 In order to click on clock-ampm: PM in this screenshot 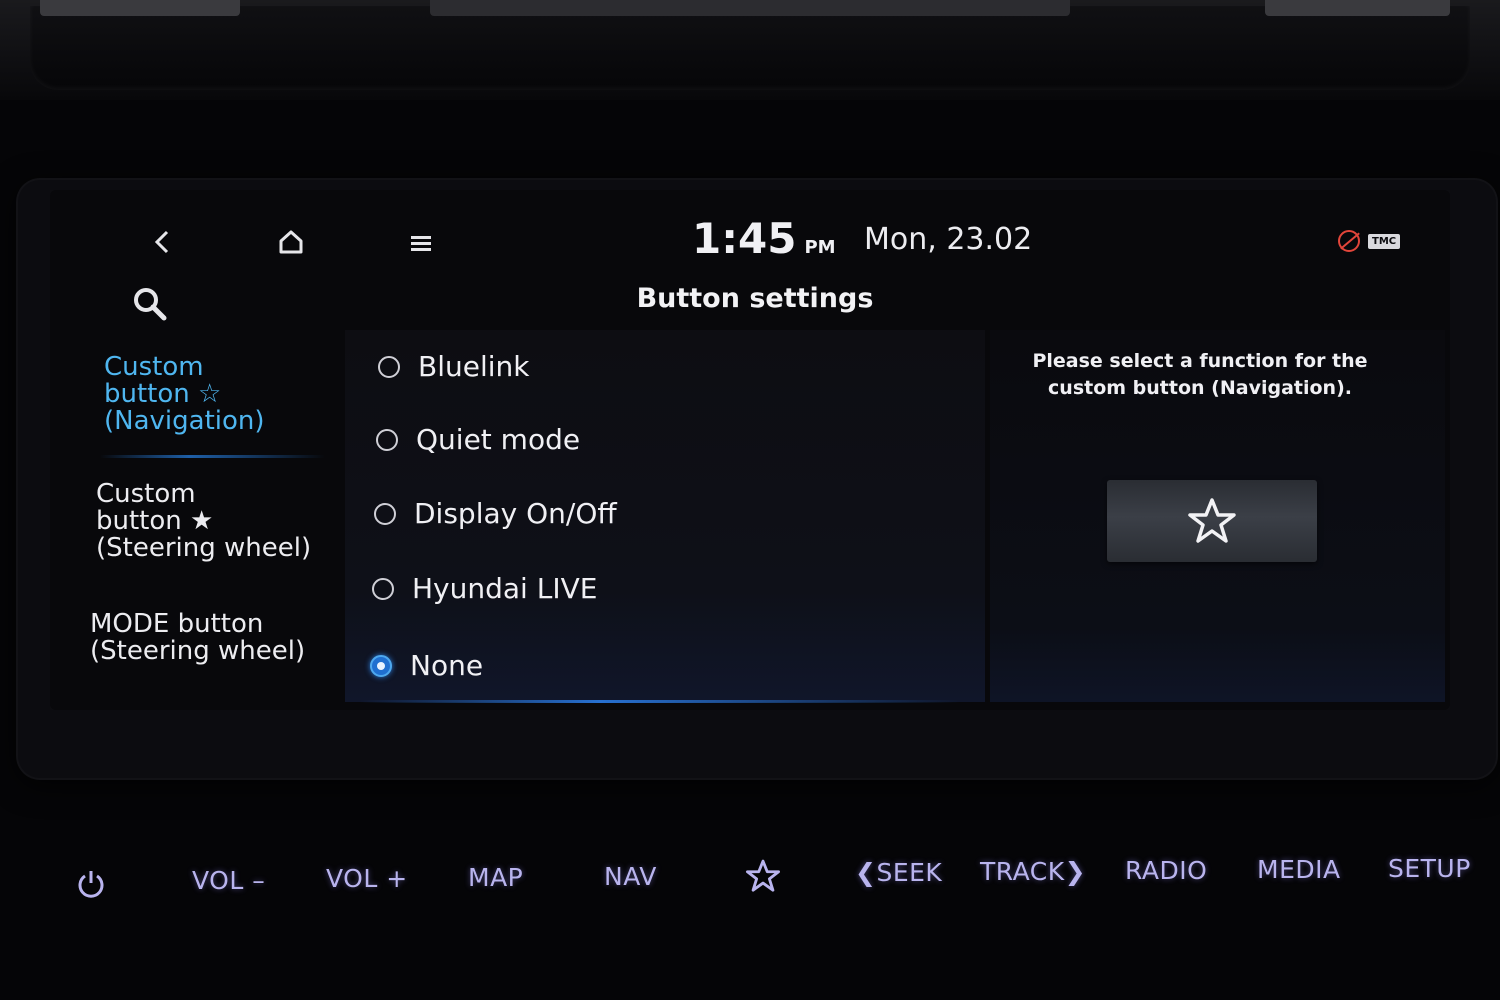, I will do `click(820, 247)`.